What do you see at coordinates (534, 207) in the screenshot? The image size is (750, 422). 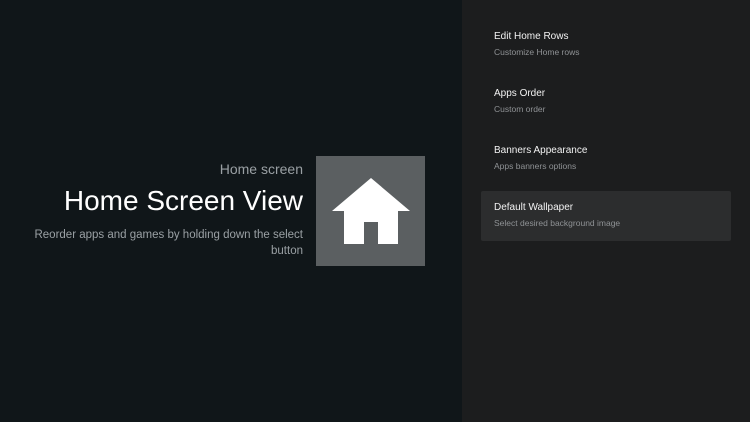 I see `menu-item-title: Default Wallpaper` at bounding box center [534, 207].